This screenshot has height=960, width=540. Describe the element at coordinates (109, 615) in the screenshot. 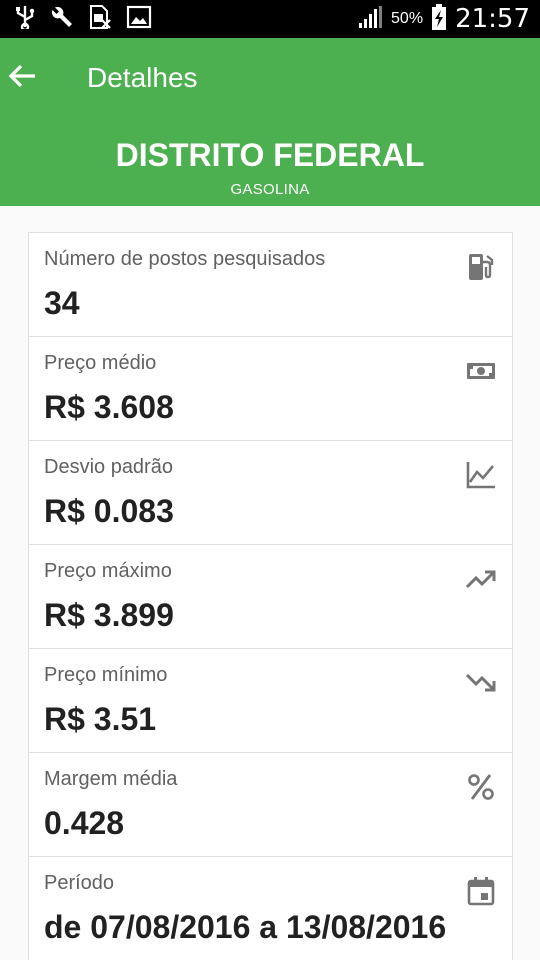

I see `detail-value: R$ 3.899` at that location.